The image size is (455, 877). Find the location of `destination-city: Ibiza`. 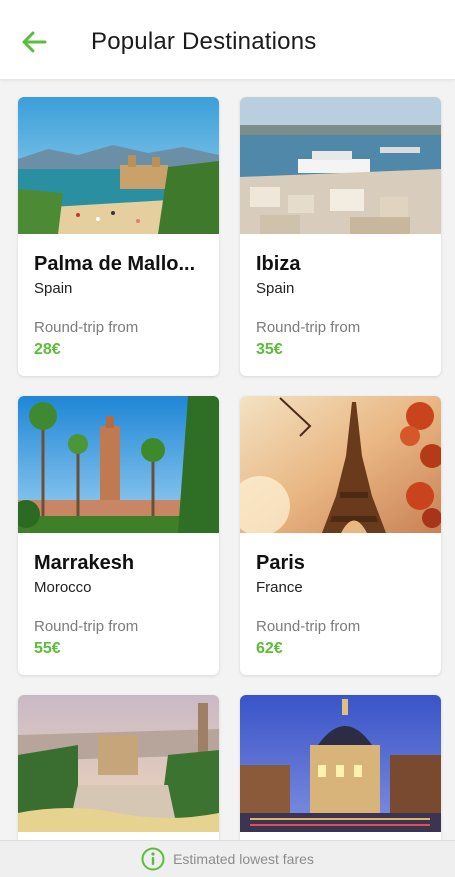

destination-city: Ibiza is located at coordinates (278, 264).